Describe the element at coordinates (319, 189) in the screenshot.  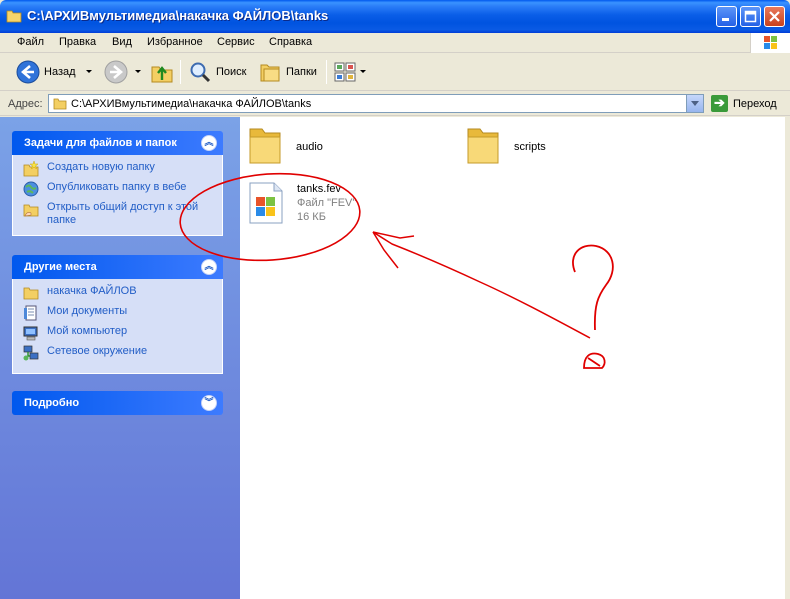
I see `file-name: tanks.fev` at that location.